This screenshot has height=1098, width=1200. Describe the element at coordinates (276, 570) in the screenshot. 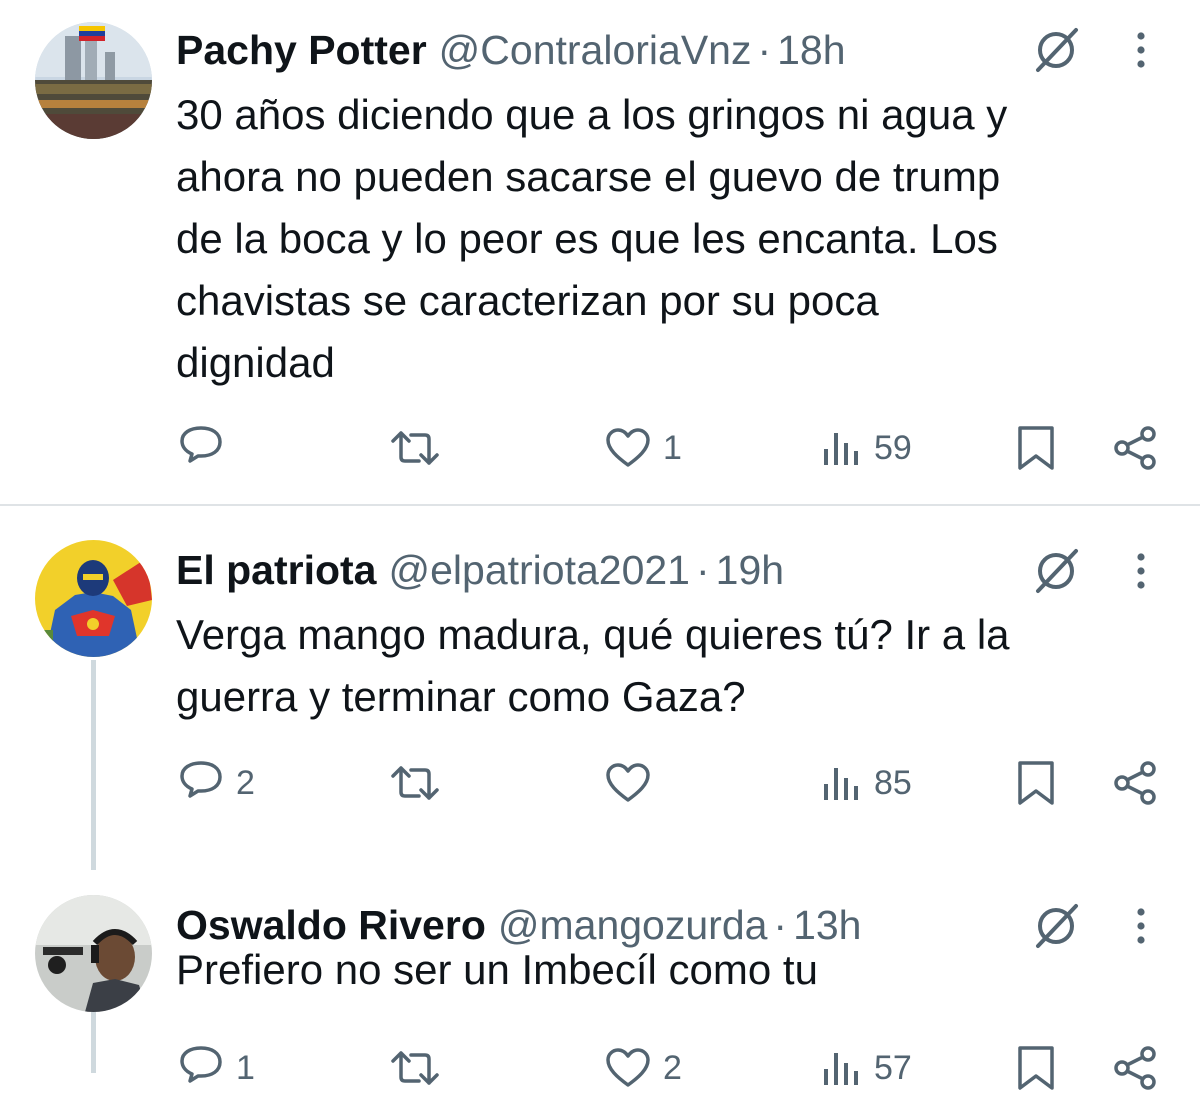

I see `display-name: El patriota` at that location.